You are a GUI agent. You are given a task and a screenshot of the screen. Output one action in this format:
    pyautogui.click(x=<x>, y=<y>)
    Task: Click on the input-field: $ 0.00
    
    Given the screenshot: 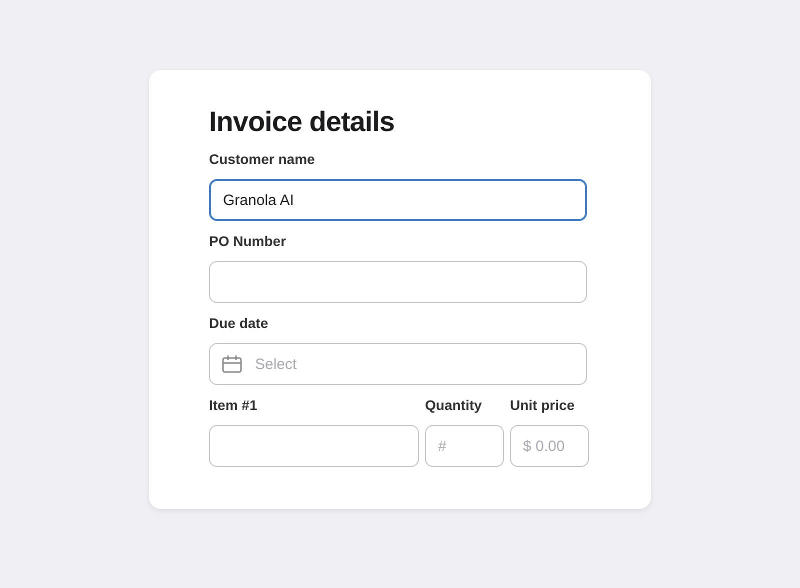 What is the action you would take?
    pyautogui.click(x=549, y=446)
    